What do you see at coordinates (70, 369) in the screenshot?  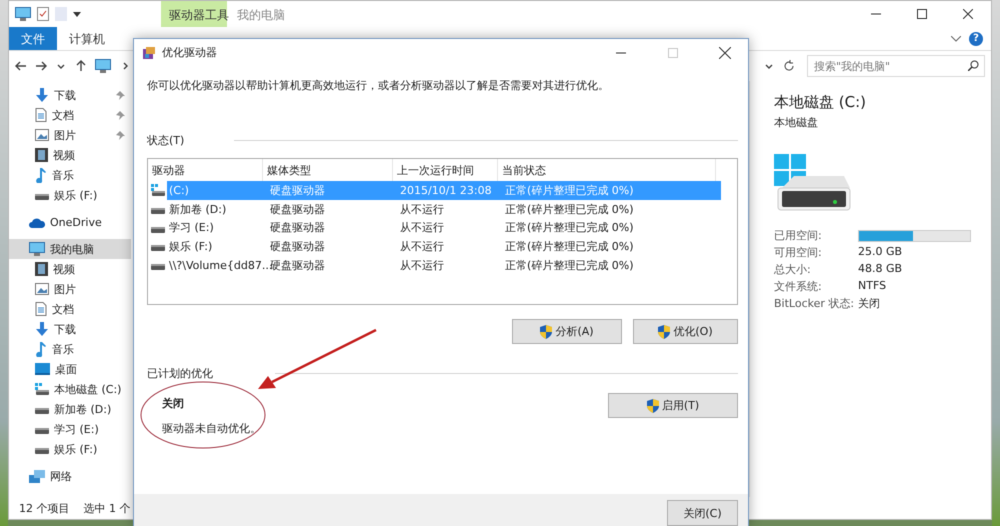 I see `nav-item: 桌面` at bounding box center [70, 369].